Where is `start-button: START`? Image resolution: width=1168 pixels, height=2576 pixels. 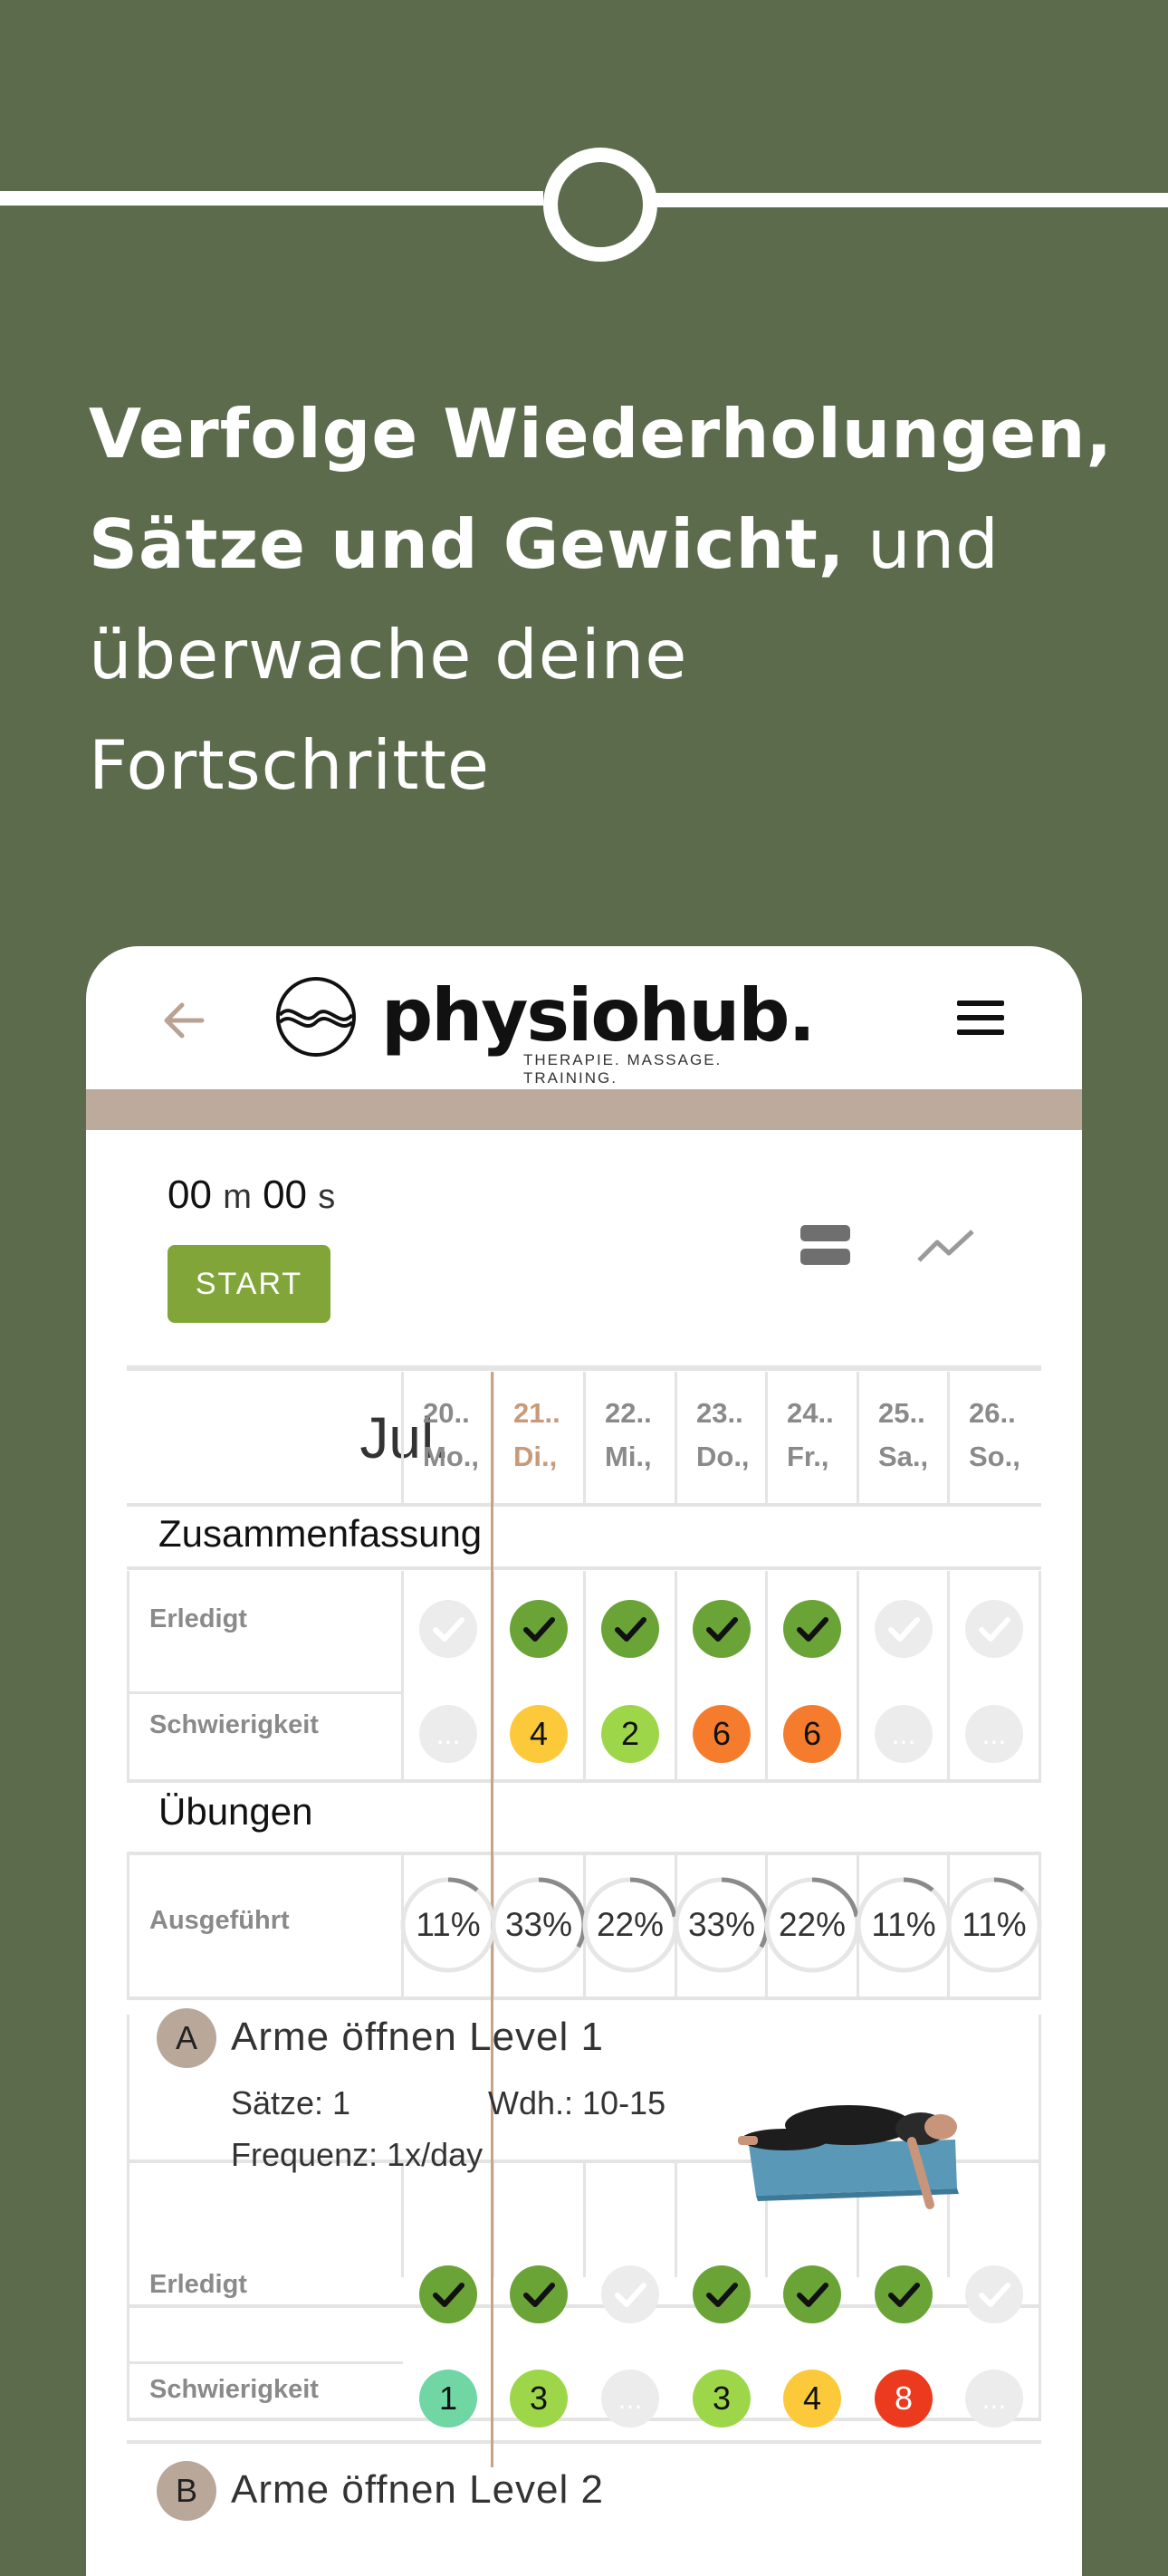
start-button: START is located at coordinates (249, 1284).